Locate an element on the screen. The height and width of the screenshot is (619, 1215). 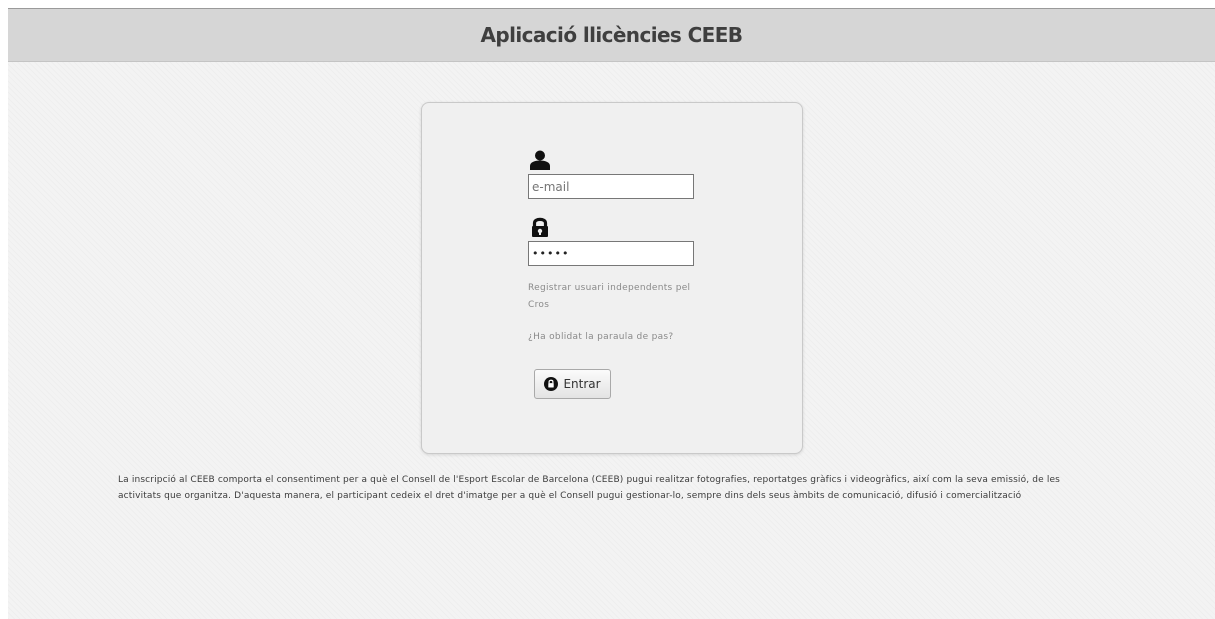
email-input is located at coordinates (611, 186).